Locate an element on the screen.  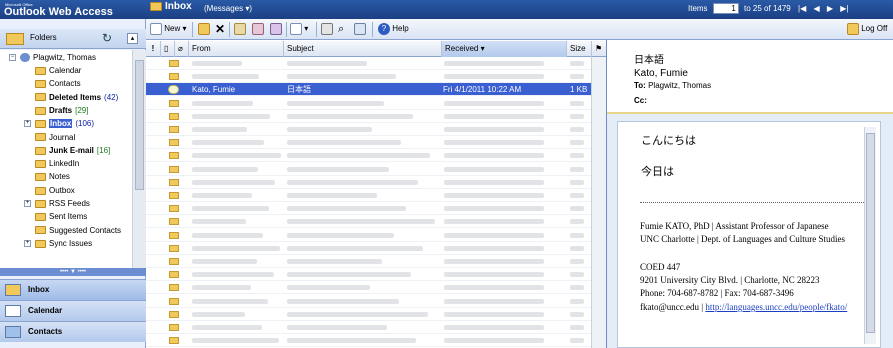
refresh-icon: ↻ is located at coordinates (107, 38).